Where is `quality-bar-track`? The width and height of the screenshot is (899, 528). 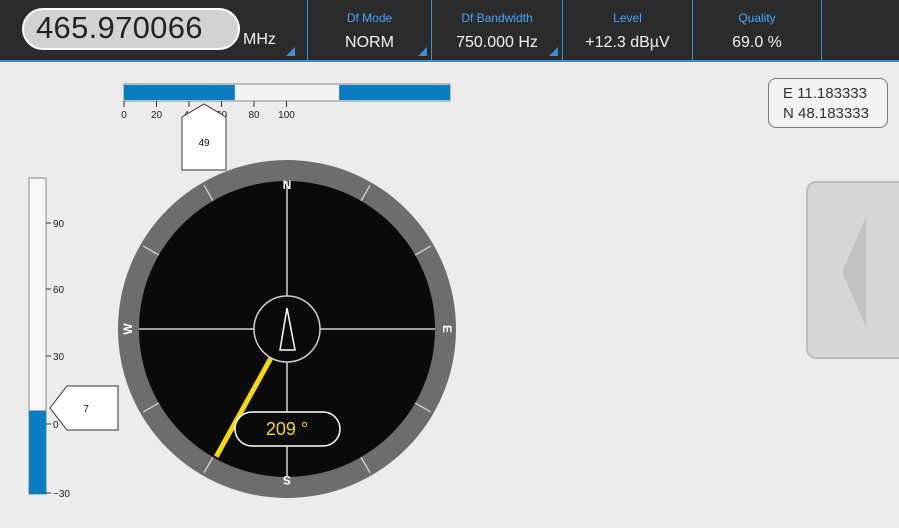
quality-bar-track is located at coordinates (287, 92).